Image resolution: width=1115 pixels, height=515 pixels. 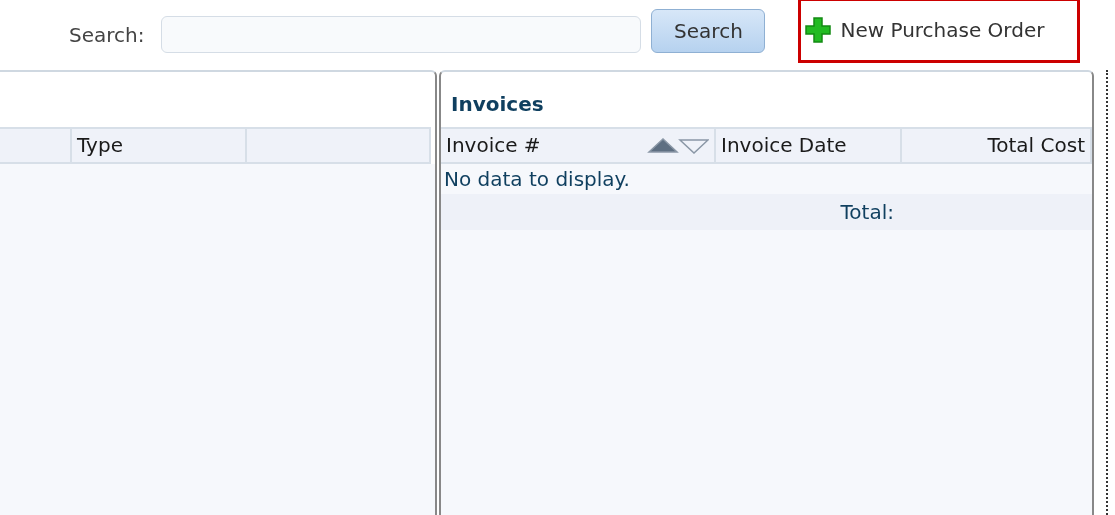 What do you see at coordinates (497, 104) in the screenshot?
I see `panel-title: Invoices` at bounding box center [497, 104].